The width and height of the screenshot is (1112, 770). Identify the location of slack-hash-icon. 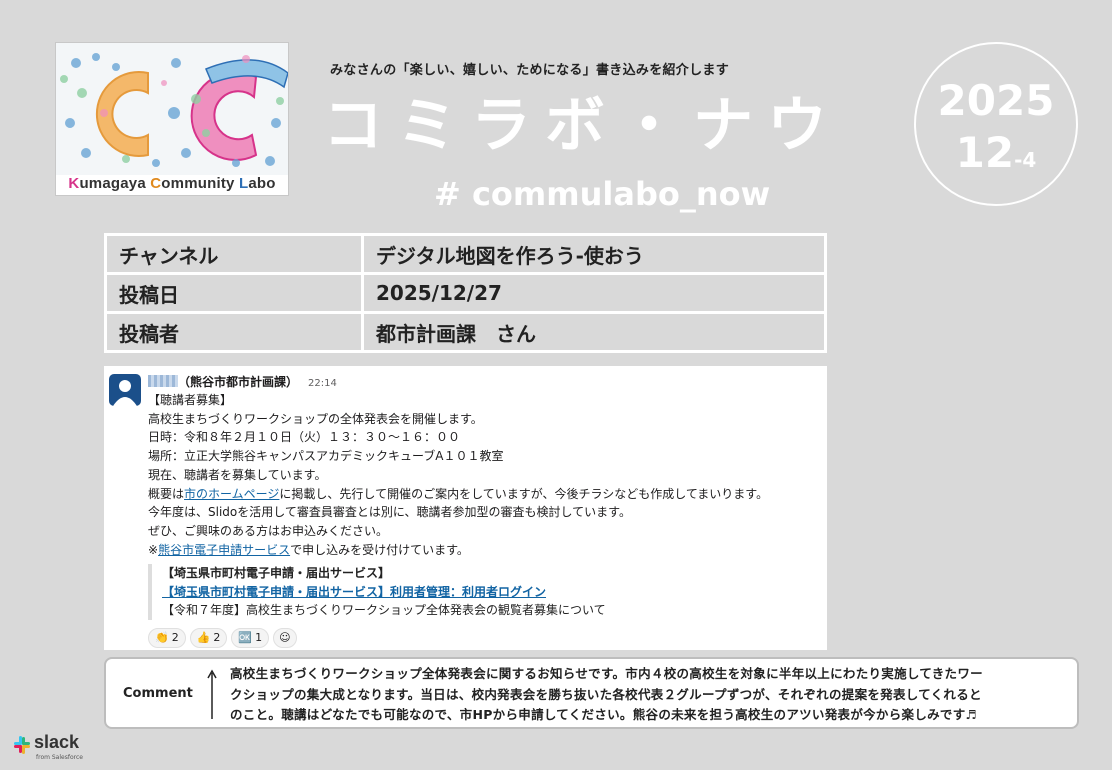
(22, 745).